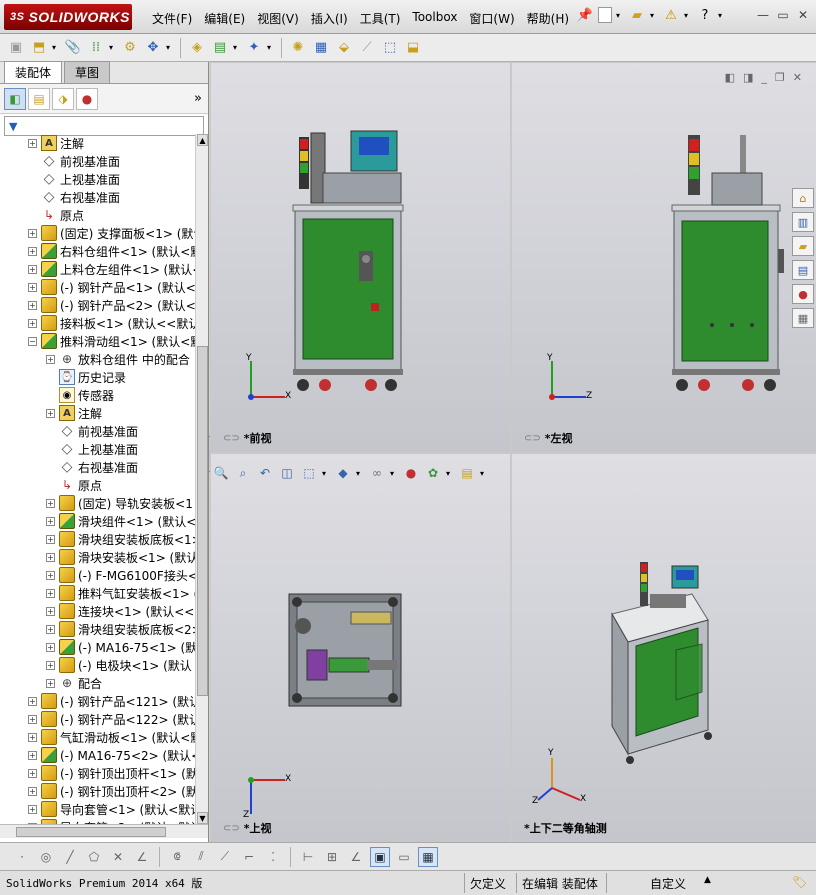 This screenshot has width=816, height=895. I want to click on next-view-icon: ◨, so click(748, 77).